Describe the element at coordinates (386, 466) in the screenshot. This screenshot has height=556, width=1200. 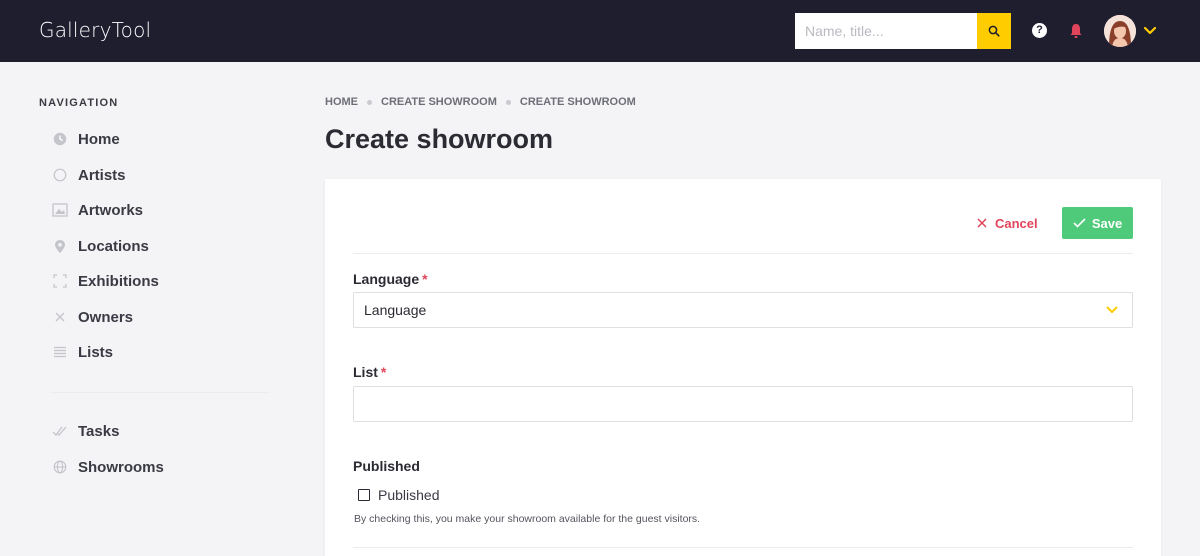
I see `published-section-label: Published` at that location.